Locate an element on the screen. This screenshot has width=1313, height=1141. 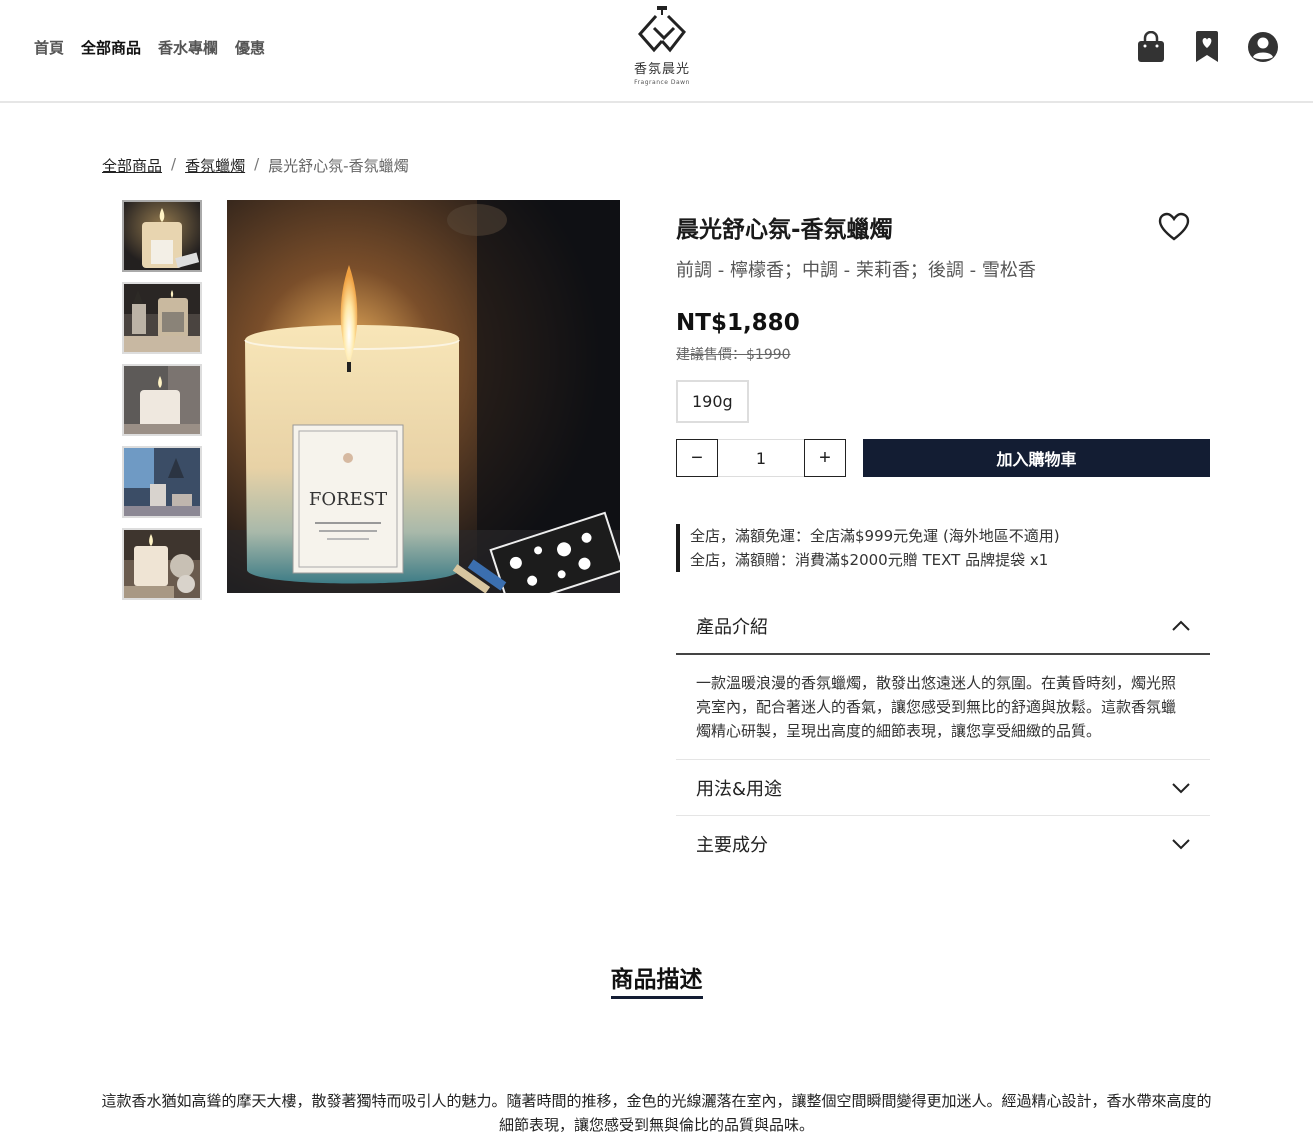
variant-option-190g: 190g is located at coordinates (712, 401).